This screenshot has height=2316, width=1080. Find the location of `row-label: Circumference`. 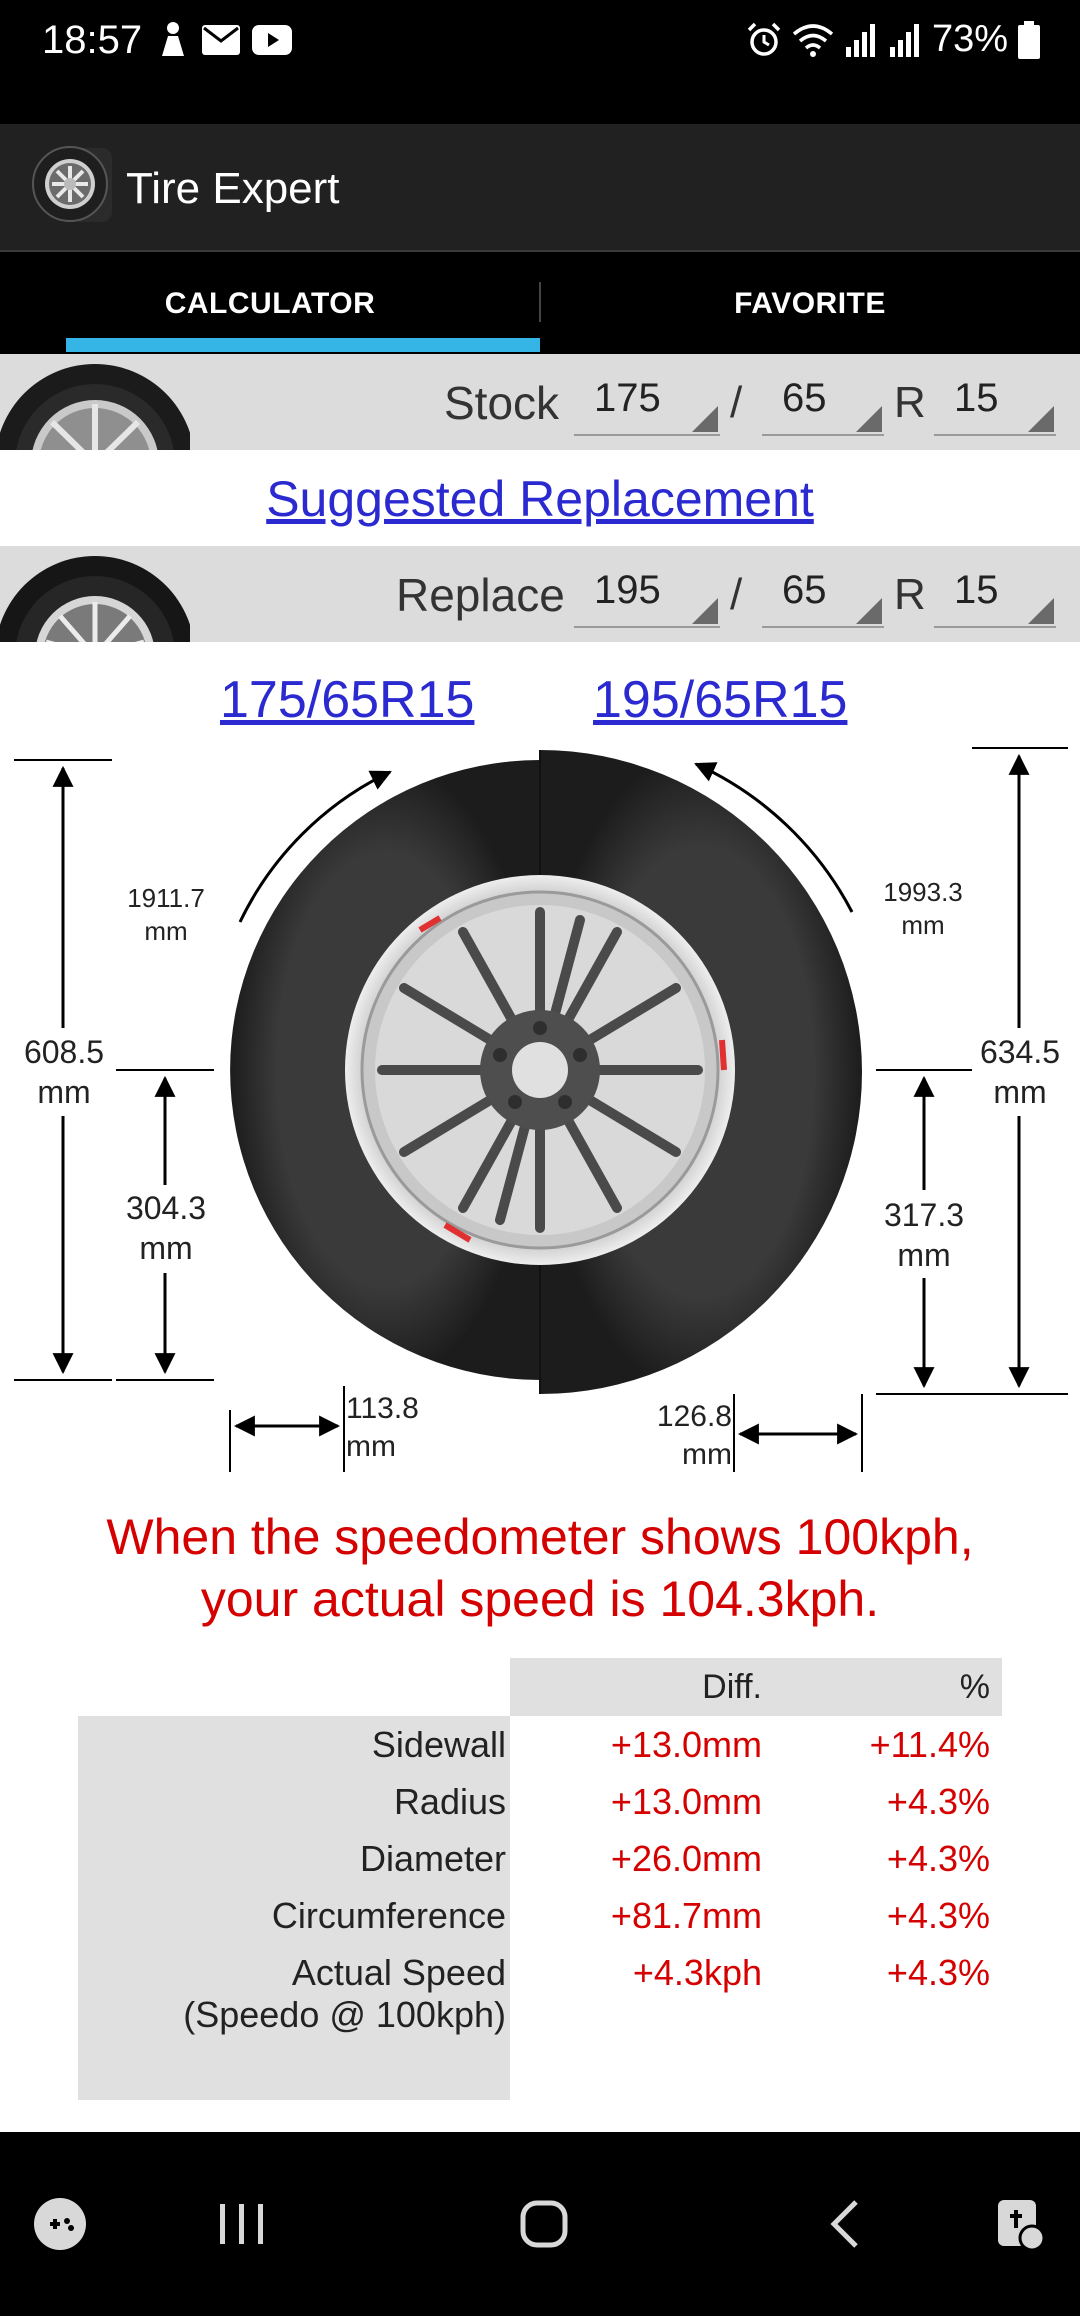

row-label: Circumference is located at coordinates (388, 1915).